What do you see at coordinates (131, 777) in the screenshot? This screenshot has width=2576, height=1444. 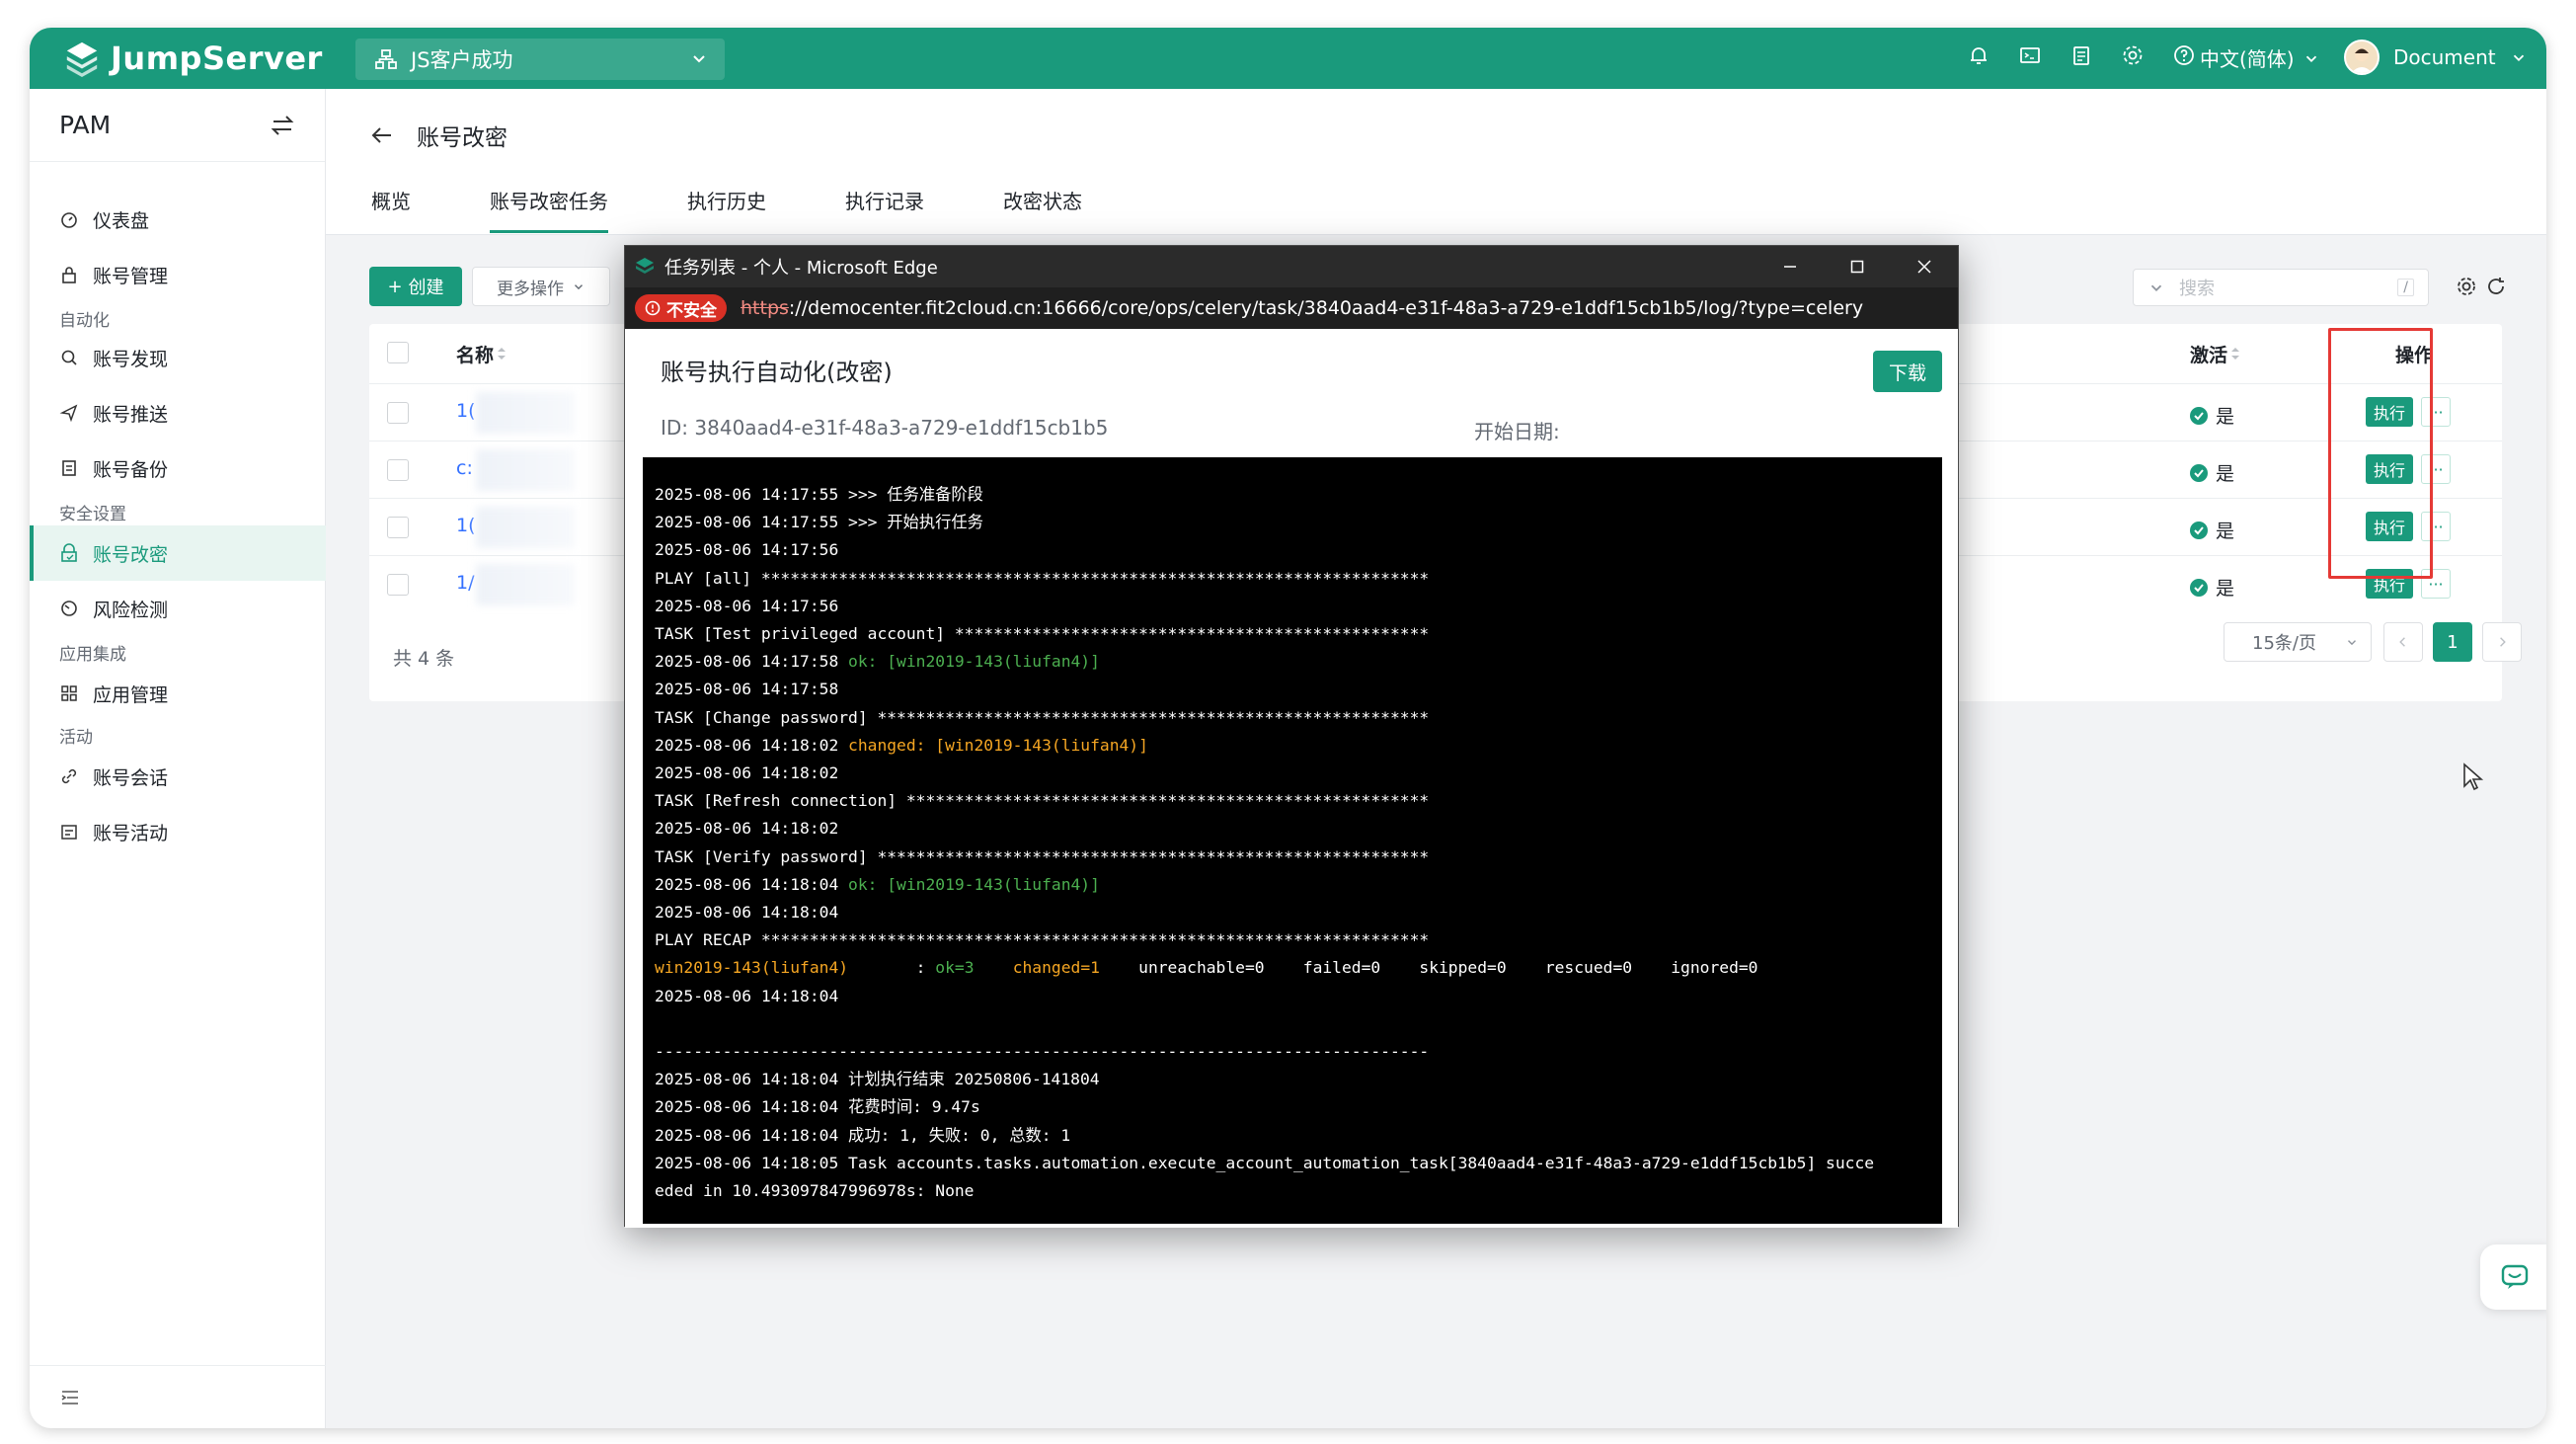 I see `sidebar-item-label: 账号会话` at bounding box center [131, 777].